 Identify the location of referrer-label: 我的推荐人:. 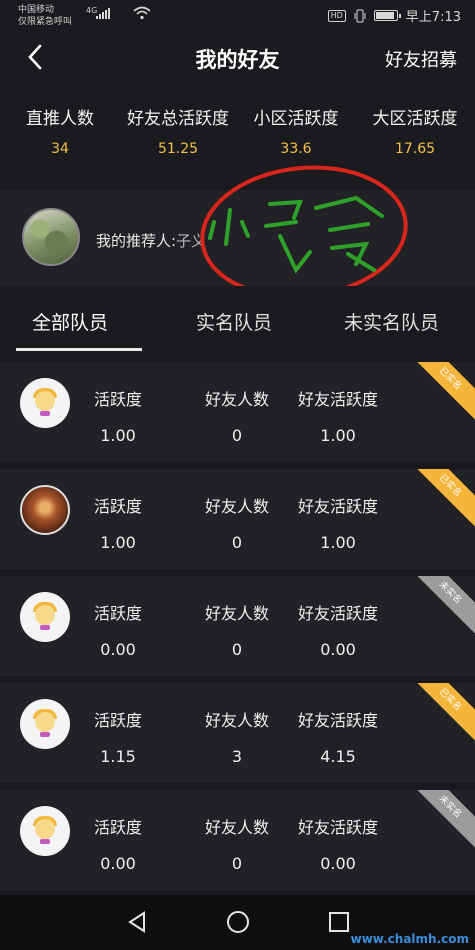
(136, 241).